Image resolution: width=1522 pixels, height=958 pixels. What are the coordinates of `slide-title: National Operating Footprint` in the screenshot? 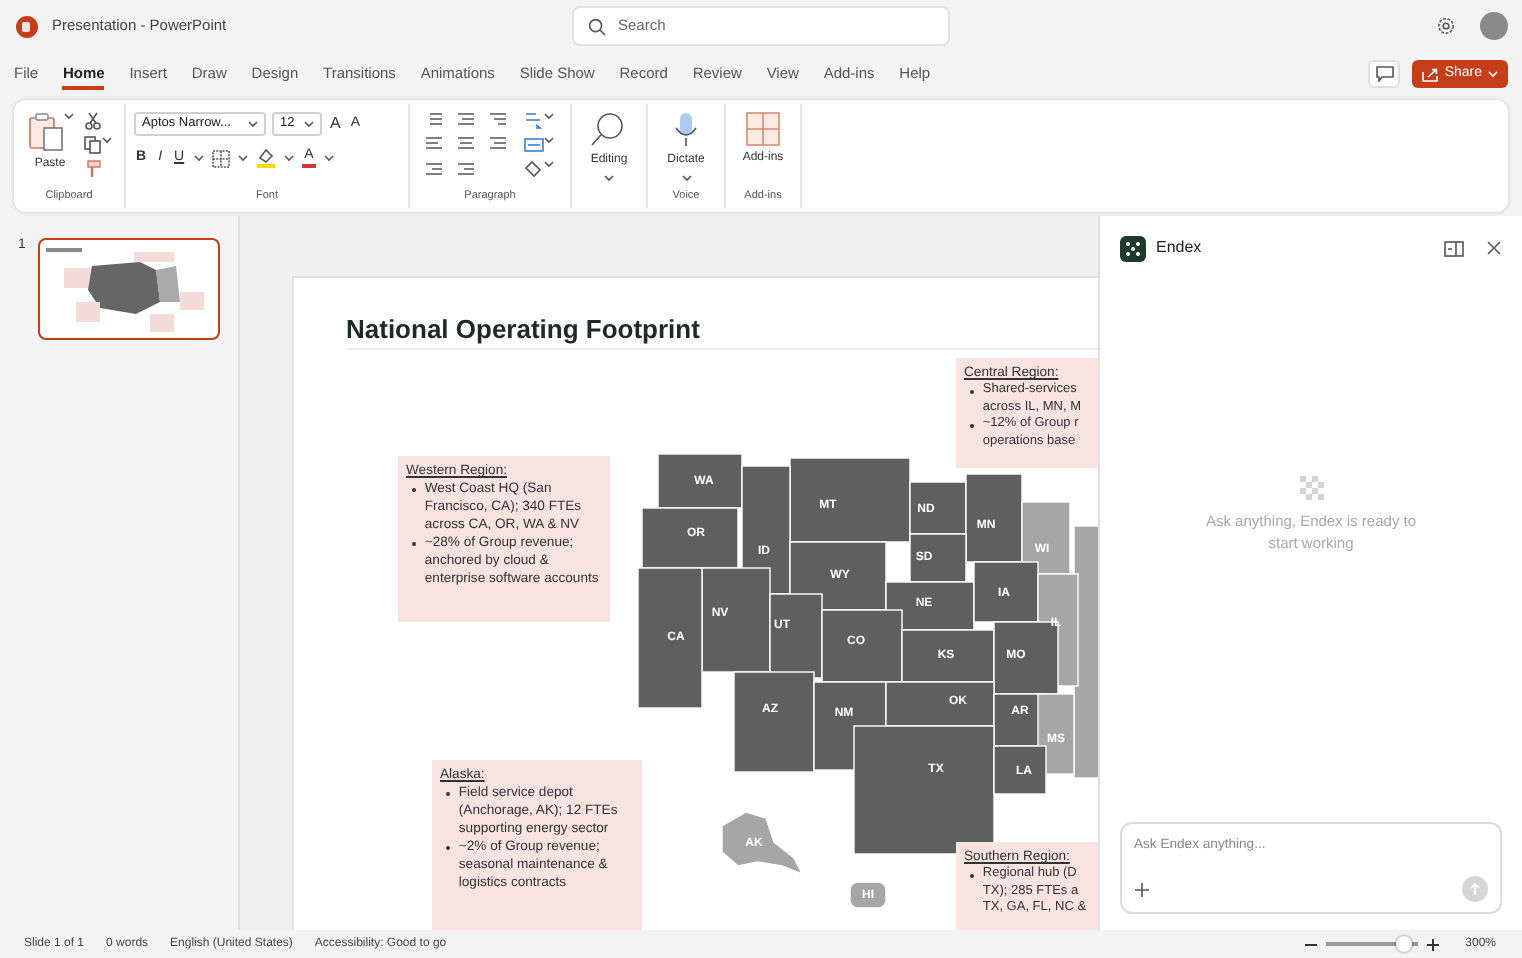 It's located at (523, 330).